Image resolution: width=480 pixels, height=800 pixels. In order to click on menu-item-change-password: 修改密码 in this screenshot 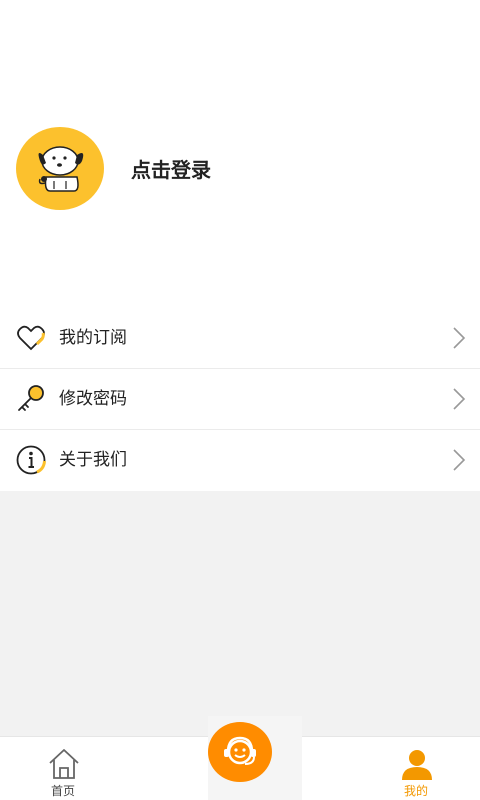, I will do `click(240, 399)`.